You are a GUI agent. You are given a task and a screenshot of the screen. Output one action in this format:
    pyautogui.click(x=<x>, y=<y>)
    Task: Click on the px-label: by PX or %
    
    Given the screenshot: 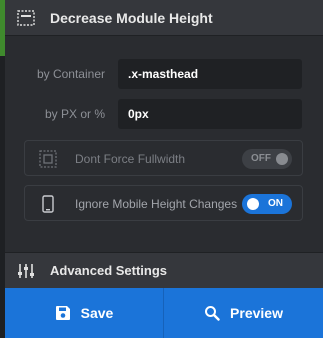 What is the action you would take?
    pyautogui.click(x=74, y=114)
    